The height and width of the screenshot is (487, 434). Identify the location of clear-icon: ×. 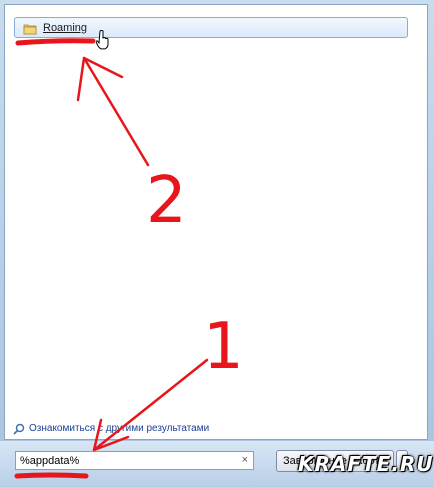
(245, 460).